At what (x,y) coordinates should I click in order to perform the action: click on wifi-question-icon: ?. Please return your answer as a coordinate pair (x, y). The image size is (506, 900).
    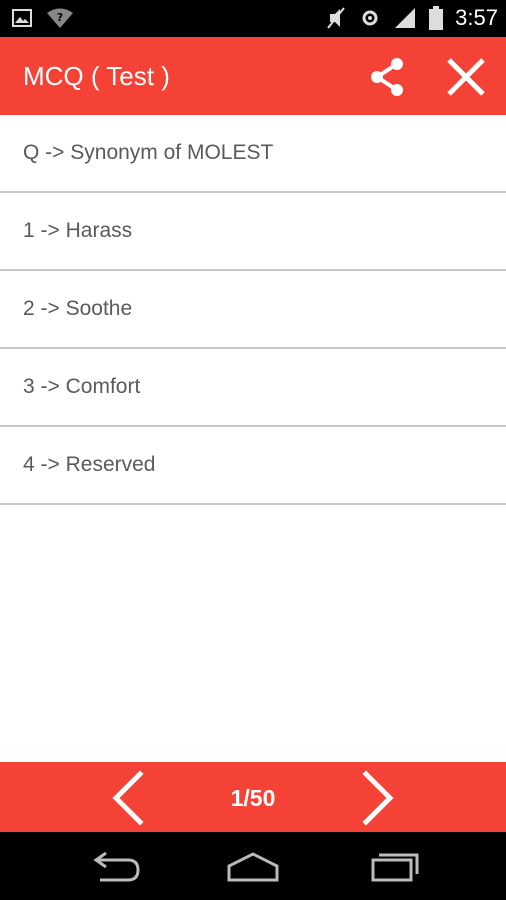
    Looking at the image, I should click on (60, 18).